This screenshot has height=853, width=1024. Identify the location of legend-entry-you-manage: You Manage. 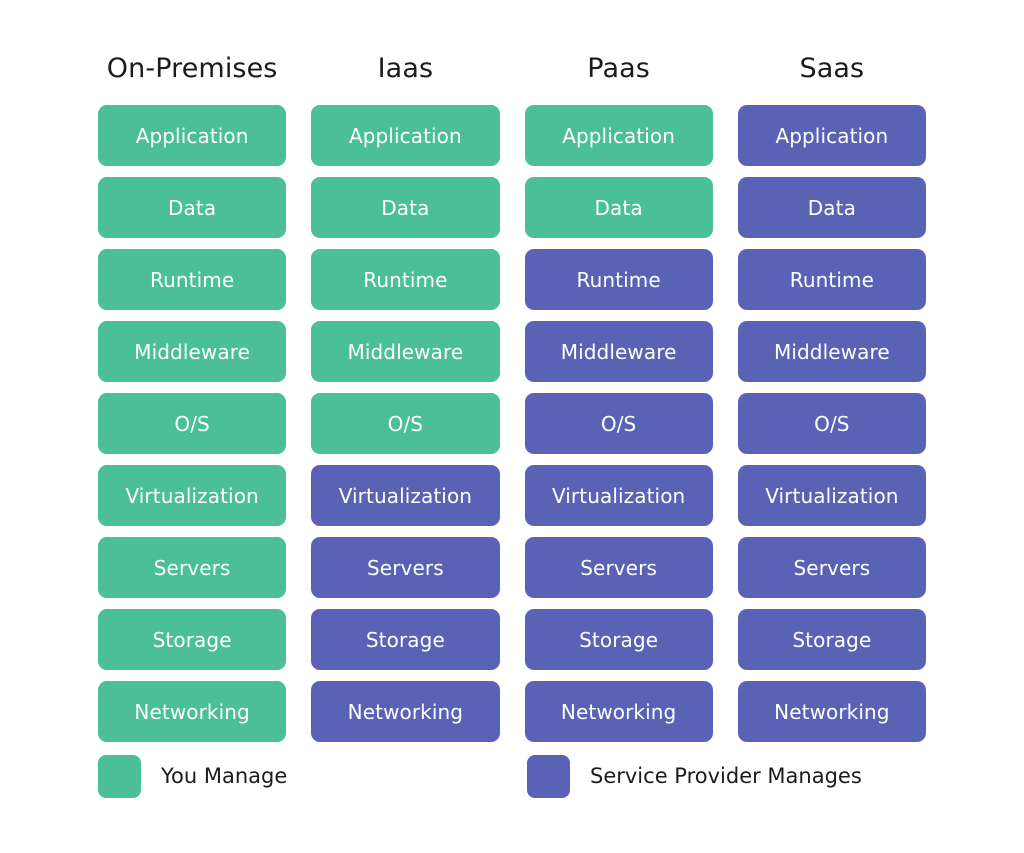
(192, 776).